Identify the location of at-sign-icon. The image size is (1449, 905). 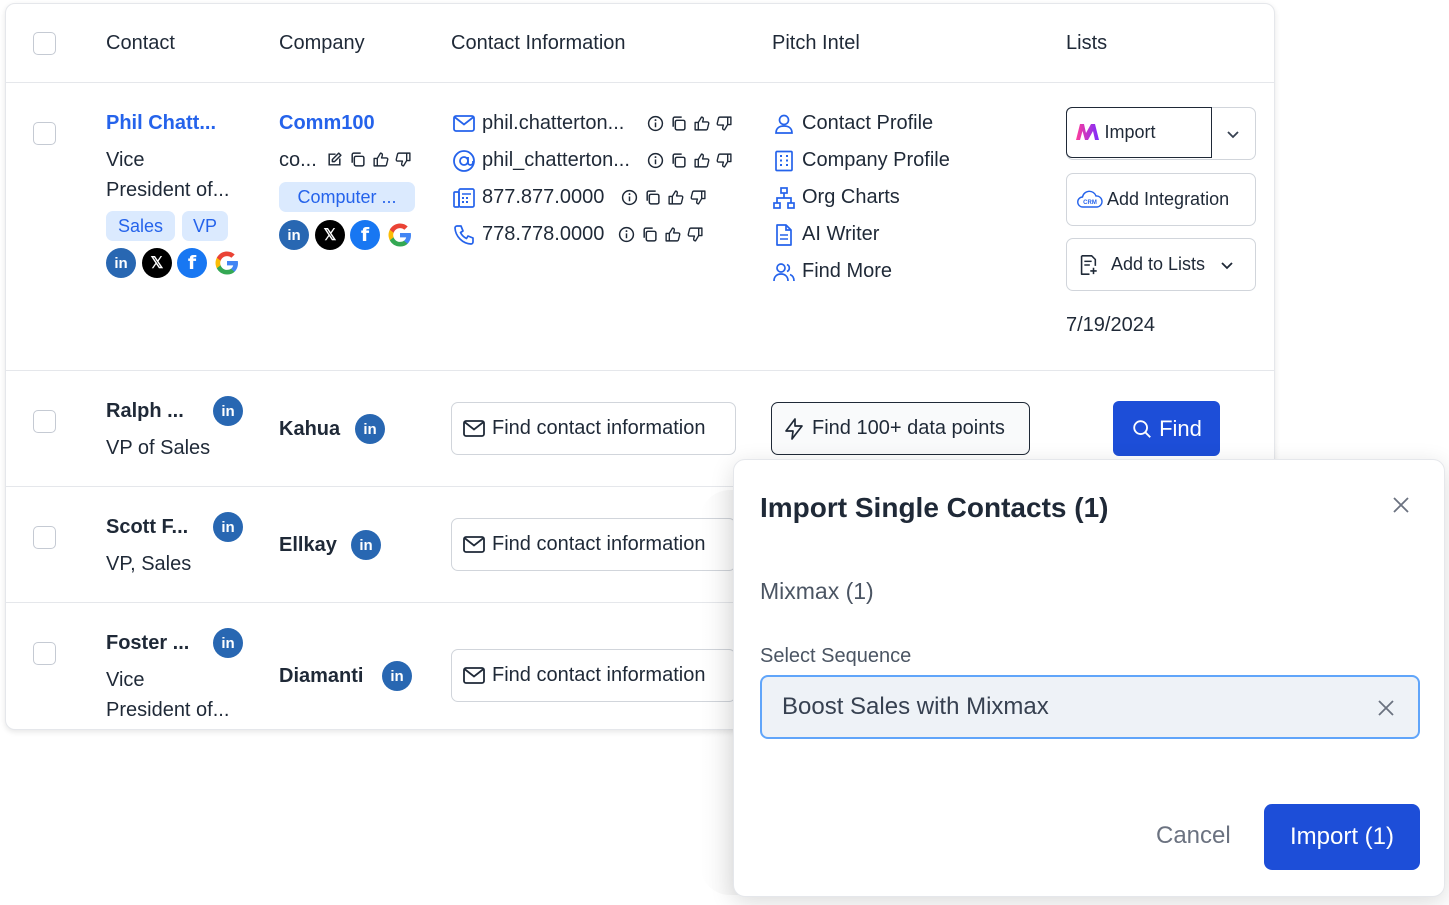
(464, 161).